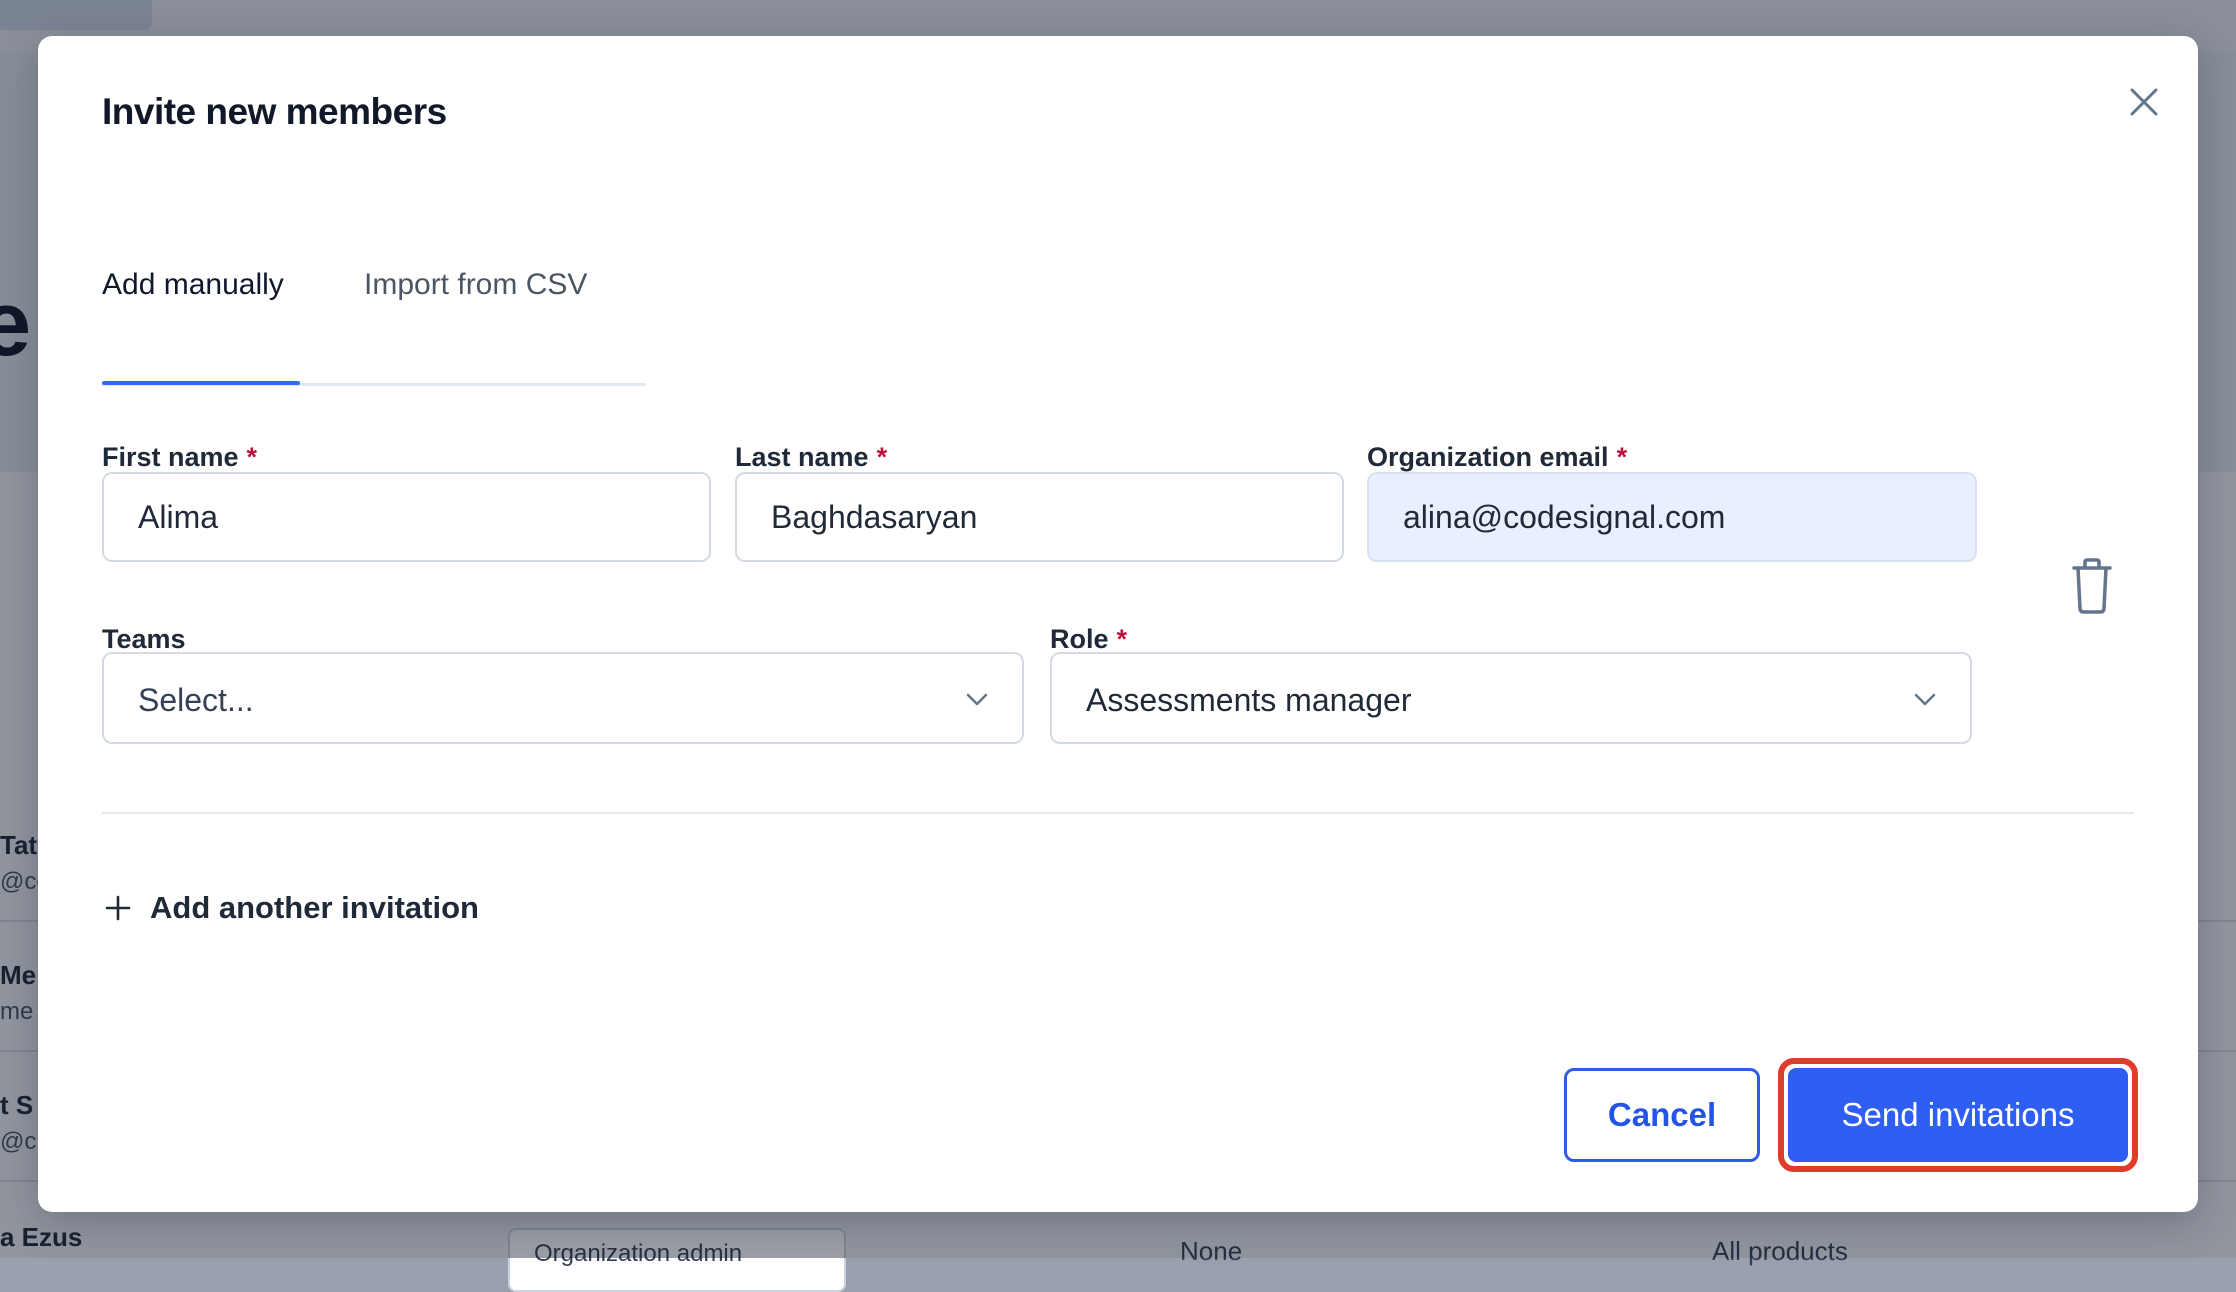  What do you see at coordinates (1662, 1115) in the screenshot?
I see `cancel-button: Cancel` at bounding box center [1662, 1115].